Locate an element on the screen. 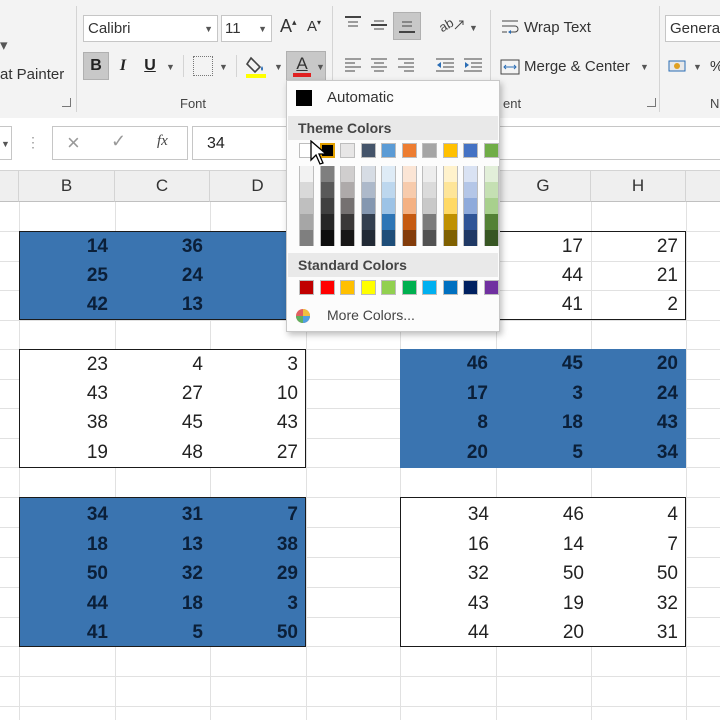 The width and height of the screenshot is (720, 720). cell: 34 is located at coordinates (449, 515).